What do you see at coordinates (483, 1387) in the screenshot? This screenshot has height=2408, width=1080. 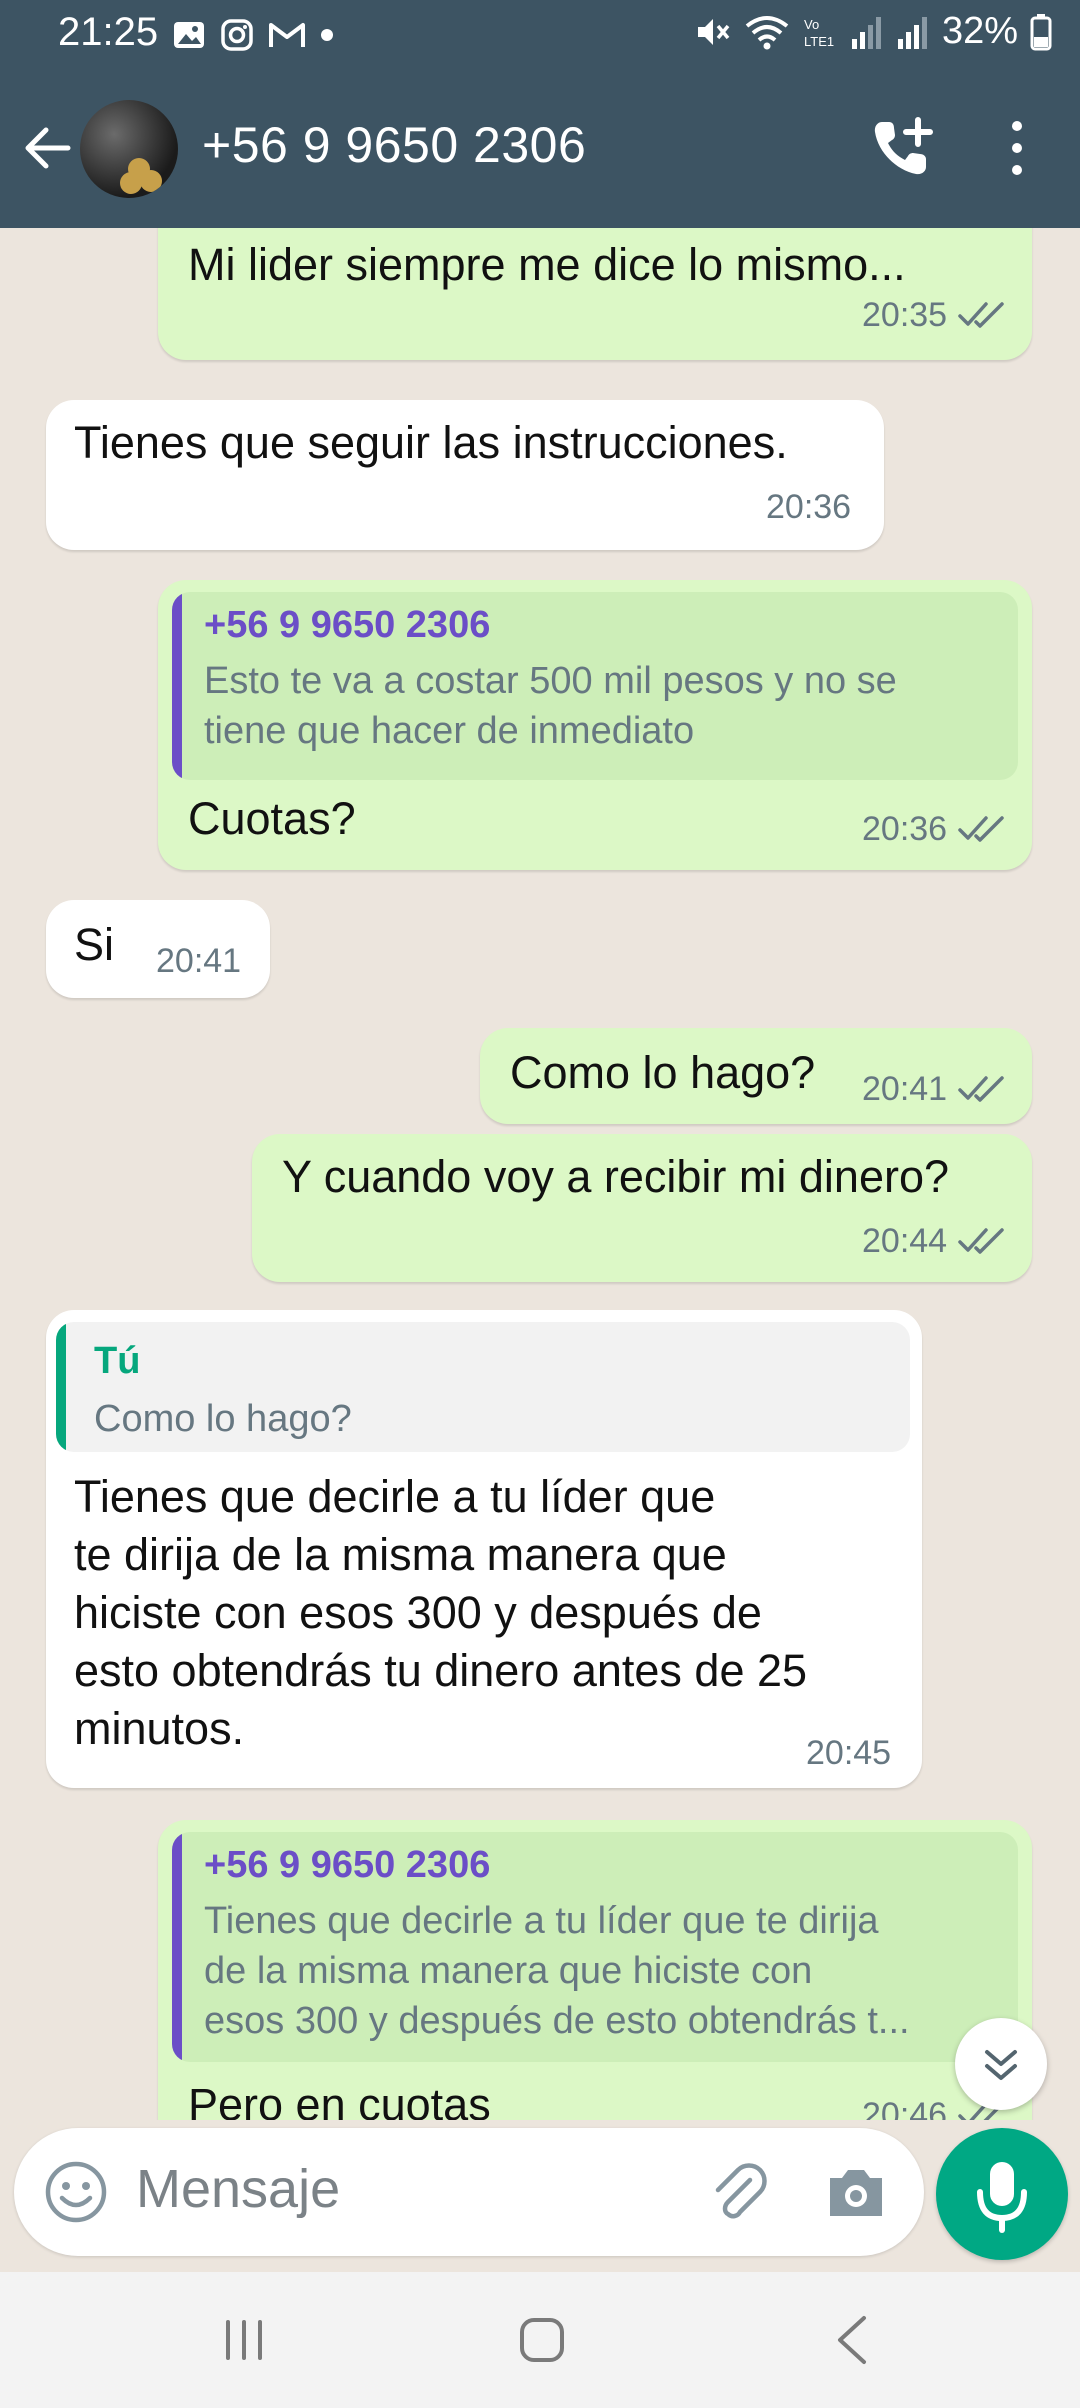 I see `quoted-message: Tú Como lo hago?` at bounding box center [483, 1387].